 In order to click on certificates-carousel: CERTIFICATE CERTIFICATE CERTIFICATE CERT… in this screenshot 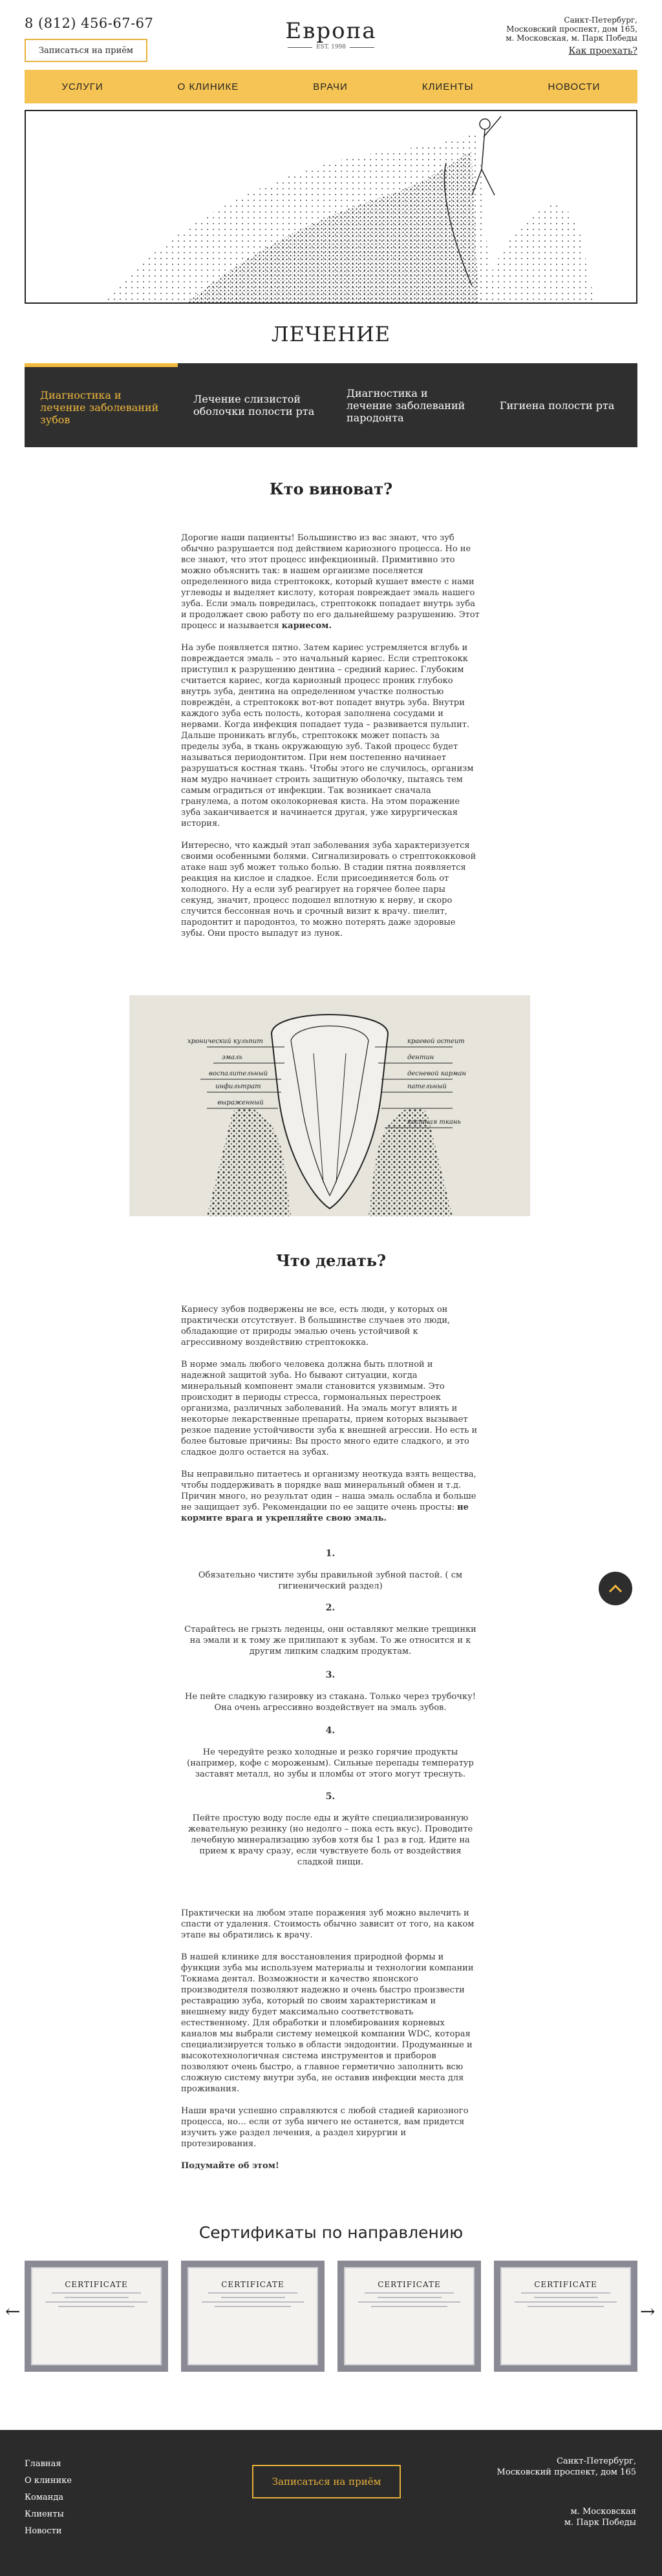, I will do `click(331, 2316)`.